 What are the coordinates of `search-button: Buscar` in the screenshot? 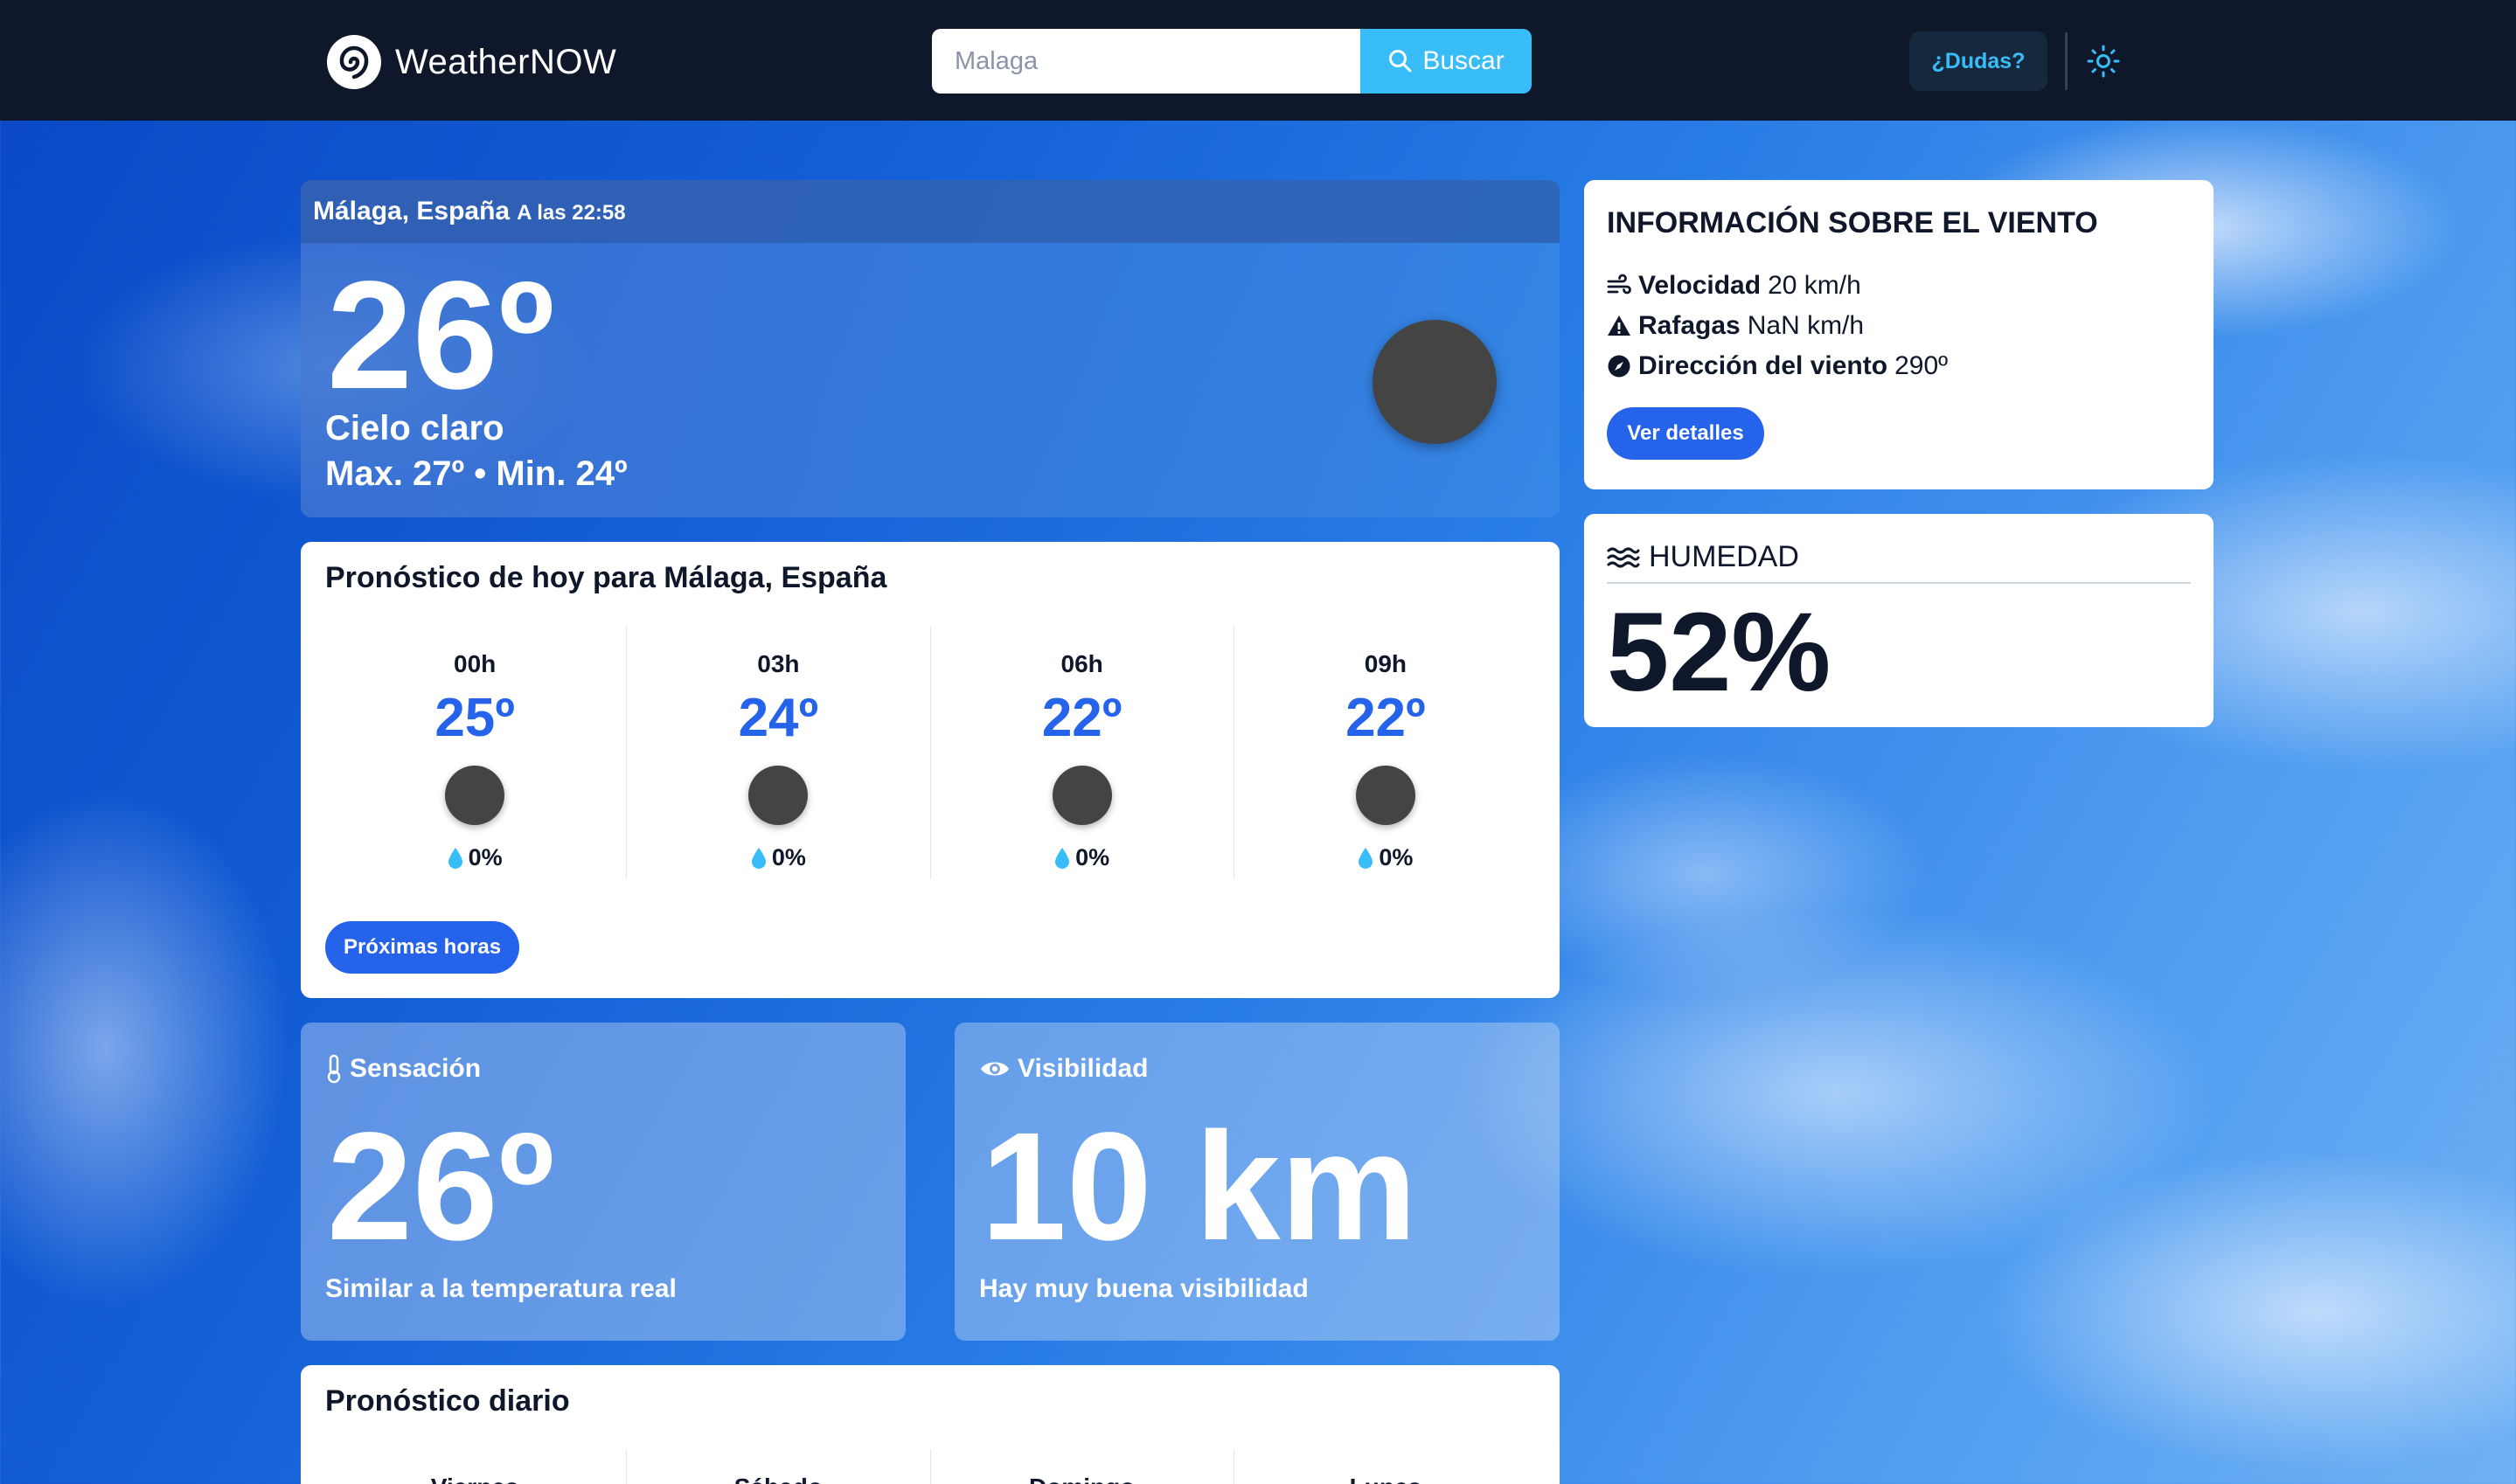 It's located at (1446, 61).